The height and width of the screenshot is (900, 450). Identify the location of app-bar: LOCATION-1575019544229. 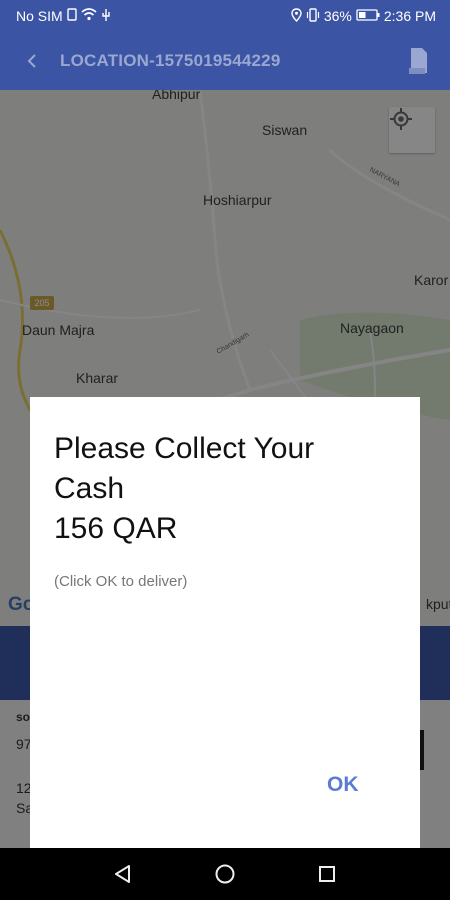
(225, 61).